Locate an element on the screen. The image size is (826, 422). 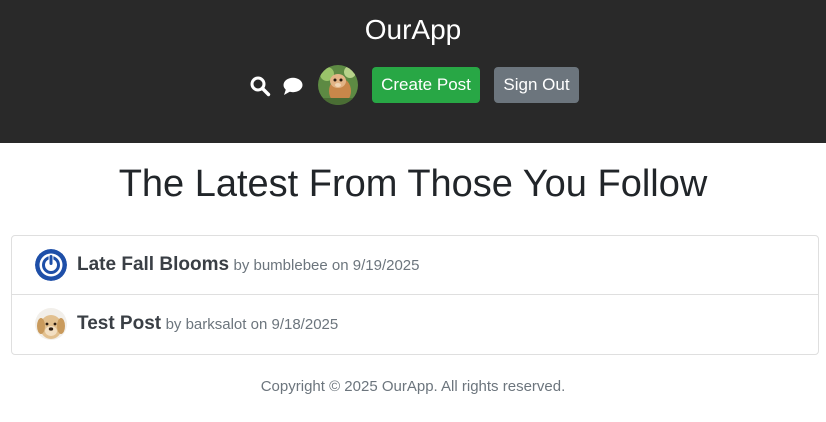
user-avatar is located at coordinates (338, 85).